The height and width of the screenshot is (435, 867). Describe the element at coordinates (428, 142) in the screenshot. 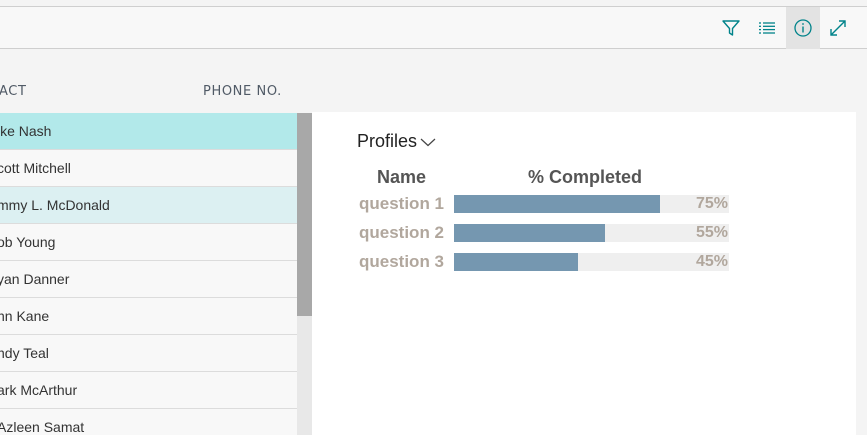

I see `chevron-down-icon` at that location.